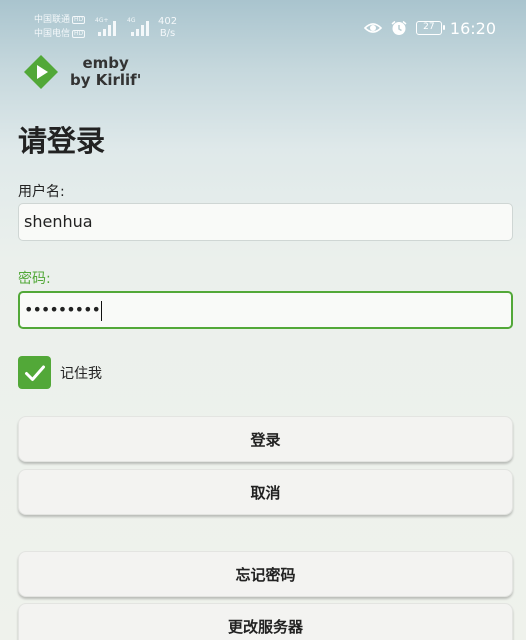 This screenshot has width=526, height=640. I want to click on remember-me-label: 记住我, so click(81, 373).